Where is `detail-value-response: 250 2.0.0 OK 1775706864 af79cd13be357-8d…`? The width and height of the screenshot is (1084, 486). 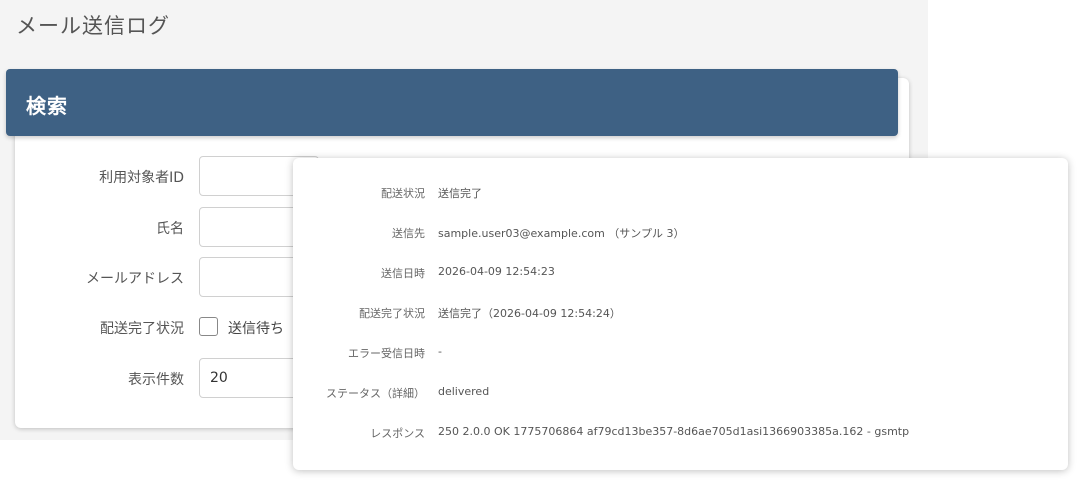 detail-value-response: 250 2.0.0 OK 1775706864 af79cd13be357-8d… is located at coordinates (674, 431).